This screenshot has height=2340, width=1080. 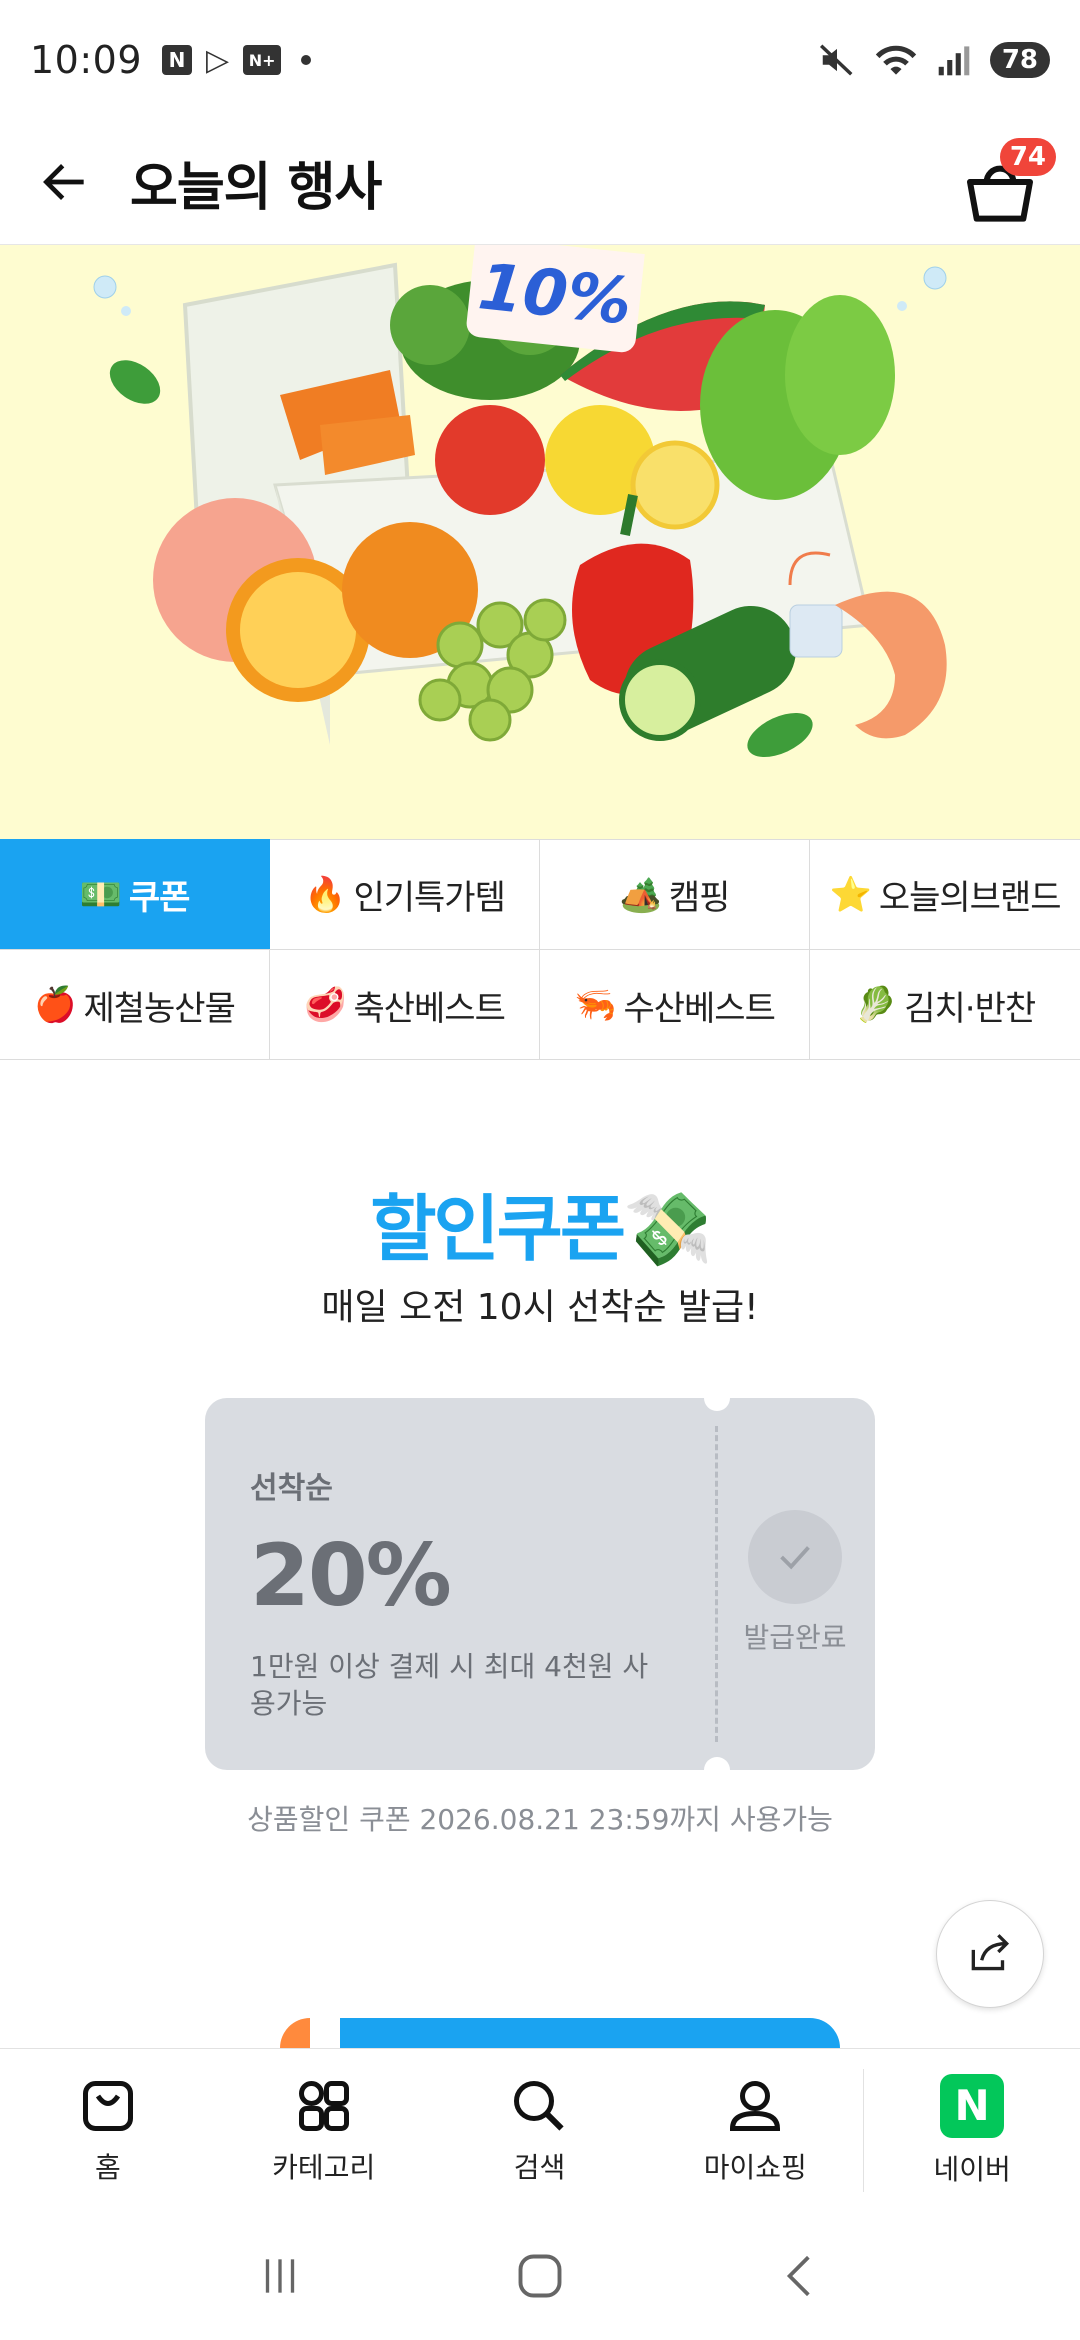 I want to click on money-icon: 💵, so click(x=100, y=894).